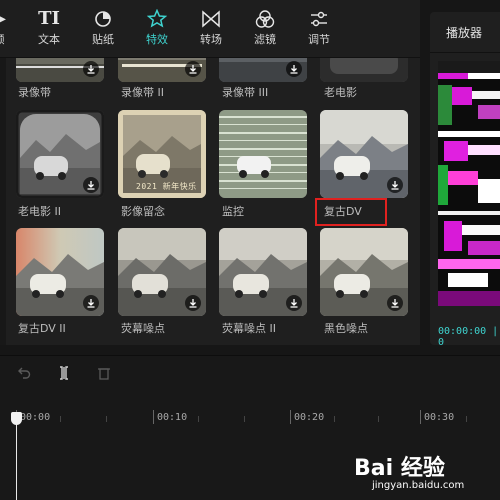  I want to click on effect-label: 录像带 III, so click(245, 92).